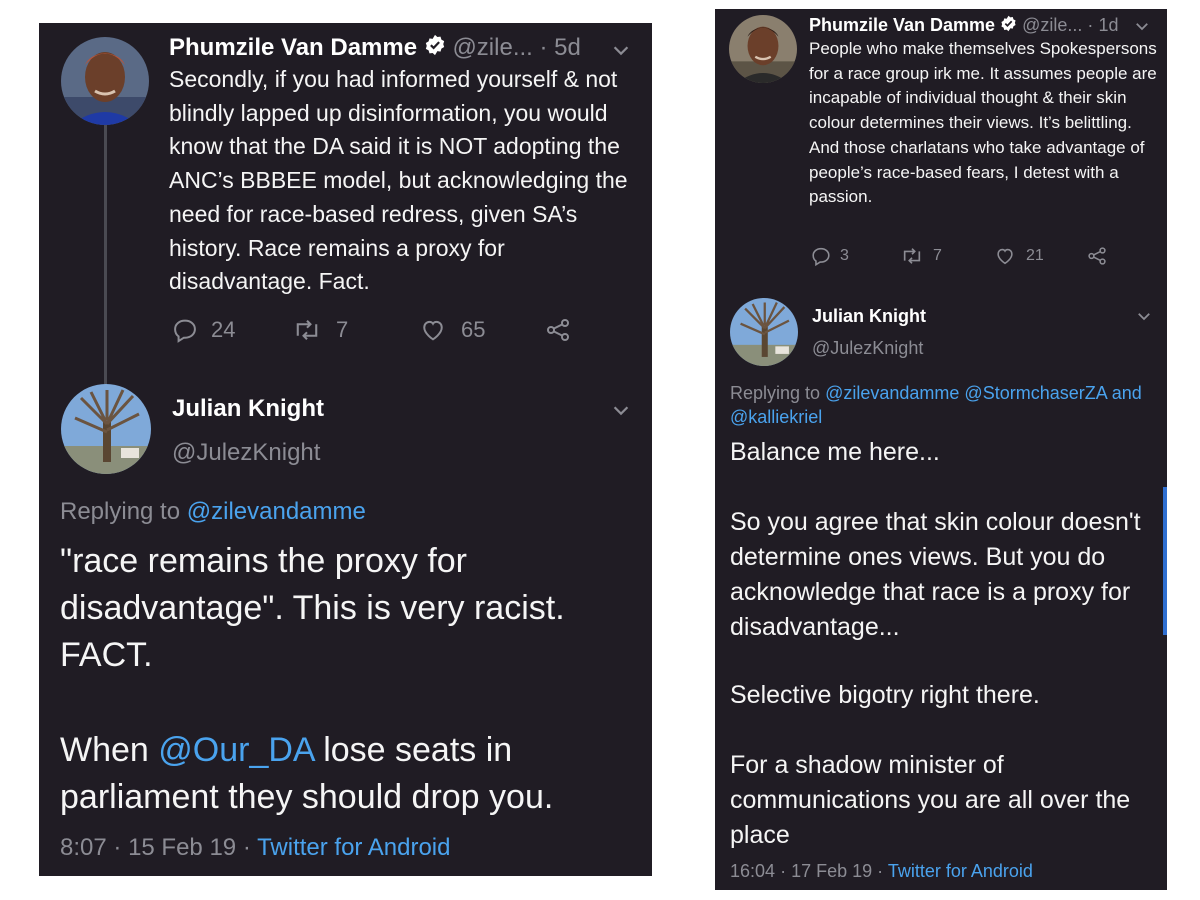 The width and height of the screenshot is (1200, 900). I want to click on reply-button: 24, so click(203, 330).